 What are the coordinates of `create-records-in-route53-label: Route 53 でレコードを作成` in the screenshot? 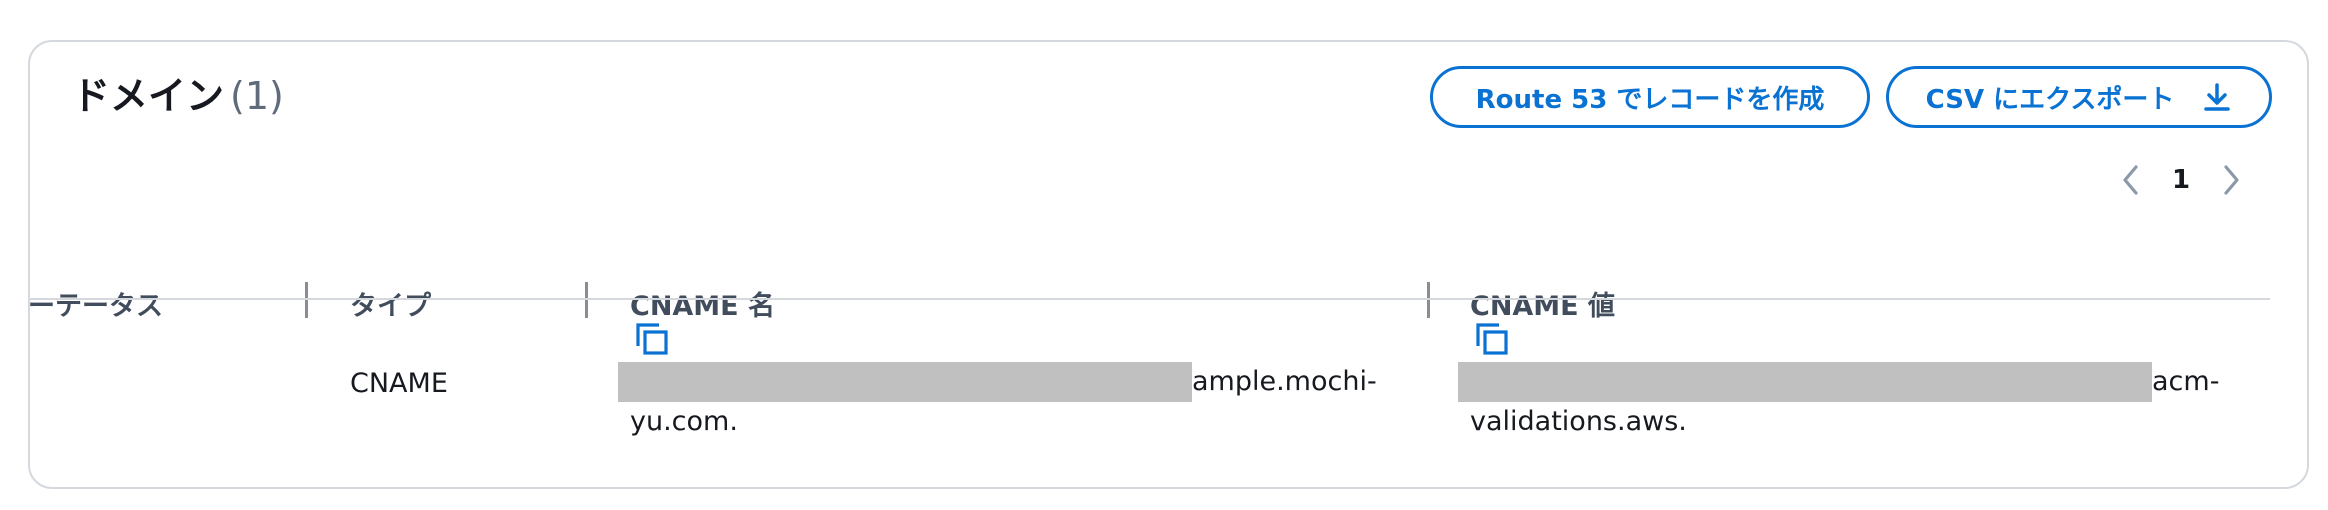 It's located at (1650, 99).